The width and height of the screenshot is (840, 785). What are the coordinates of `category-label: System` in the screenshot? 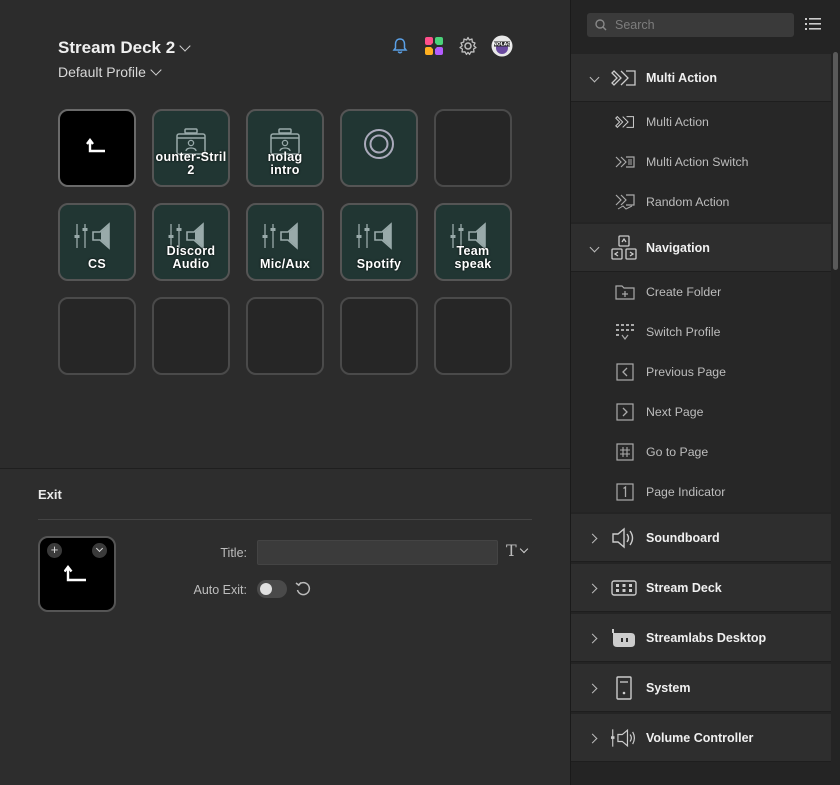 It's located at (668, 687).